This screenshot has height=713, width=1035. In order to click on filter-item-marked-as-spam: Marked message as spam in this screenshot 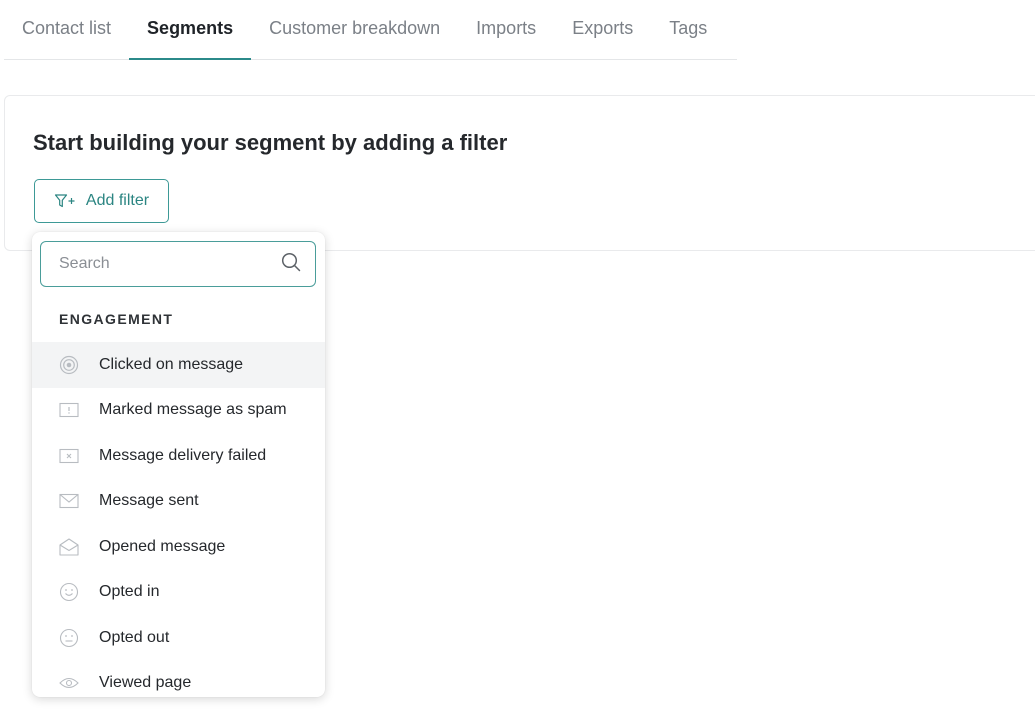, I will do `click(178, 411)`.